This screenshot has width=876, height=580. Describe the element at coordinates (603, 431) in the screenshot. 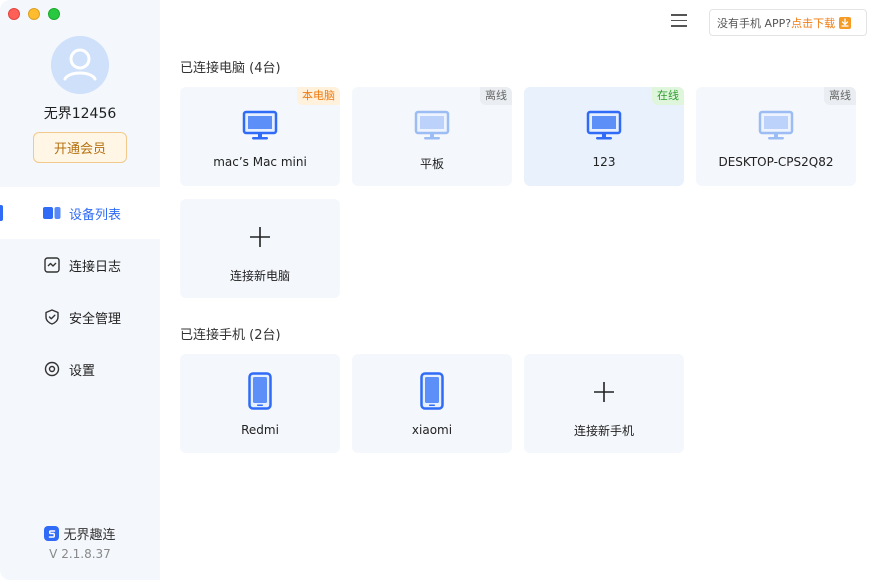

I see `add-phone-label: 连接新手机` at that location.